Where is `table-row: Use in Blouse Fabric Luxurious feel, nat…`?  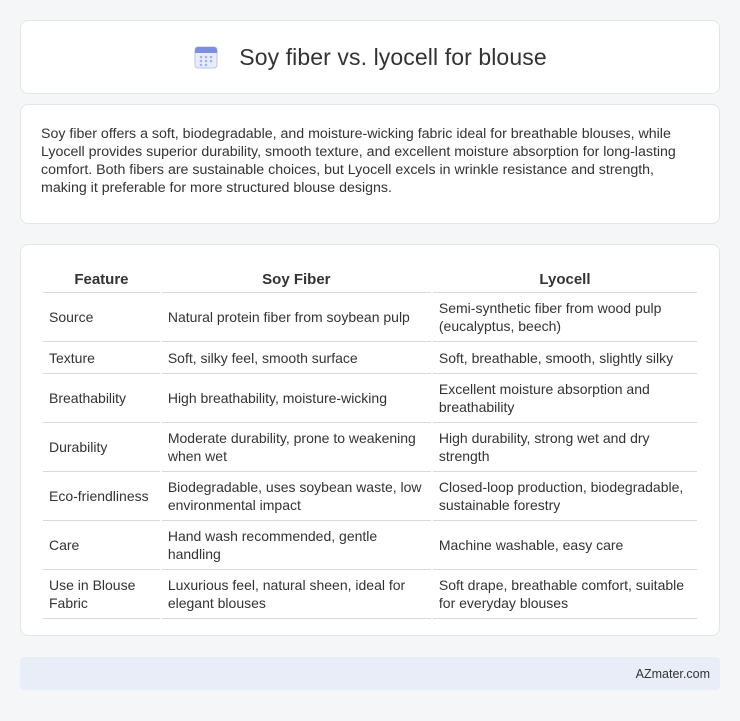
table-row: Use in Blouse Fabric Luxurious feel, nat… is located at coordinates (370, 594).